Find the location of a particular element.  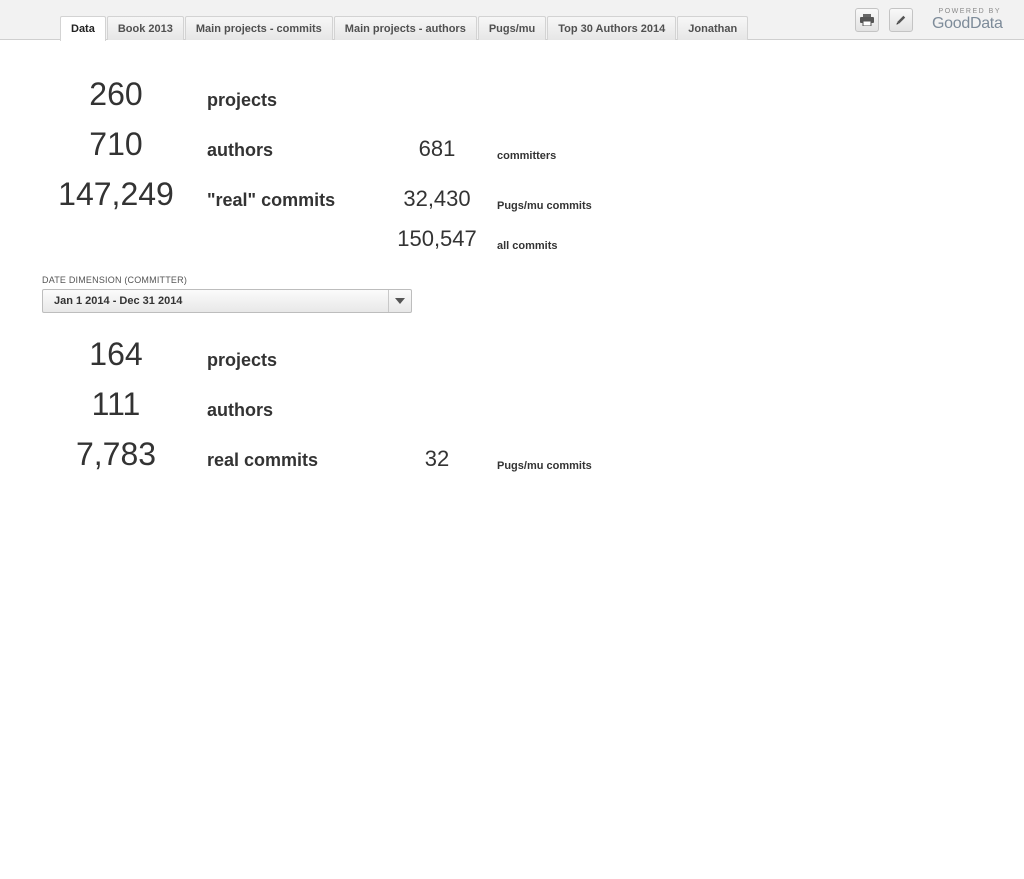

pugs-commits-total-label: Pugs/mu commits is located at coordinates (544, 206).